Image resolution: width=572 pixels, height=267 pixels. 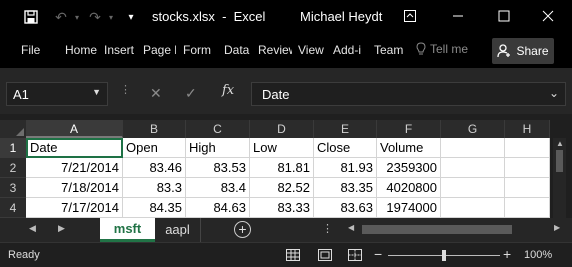 I want to click on save-icon, so click(x=31, y=17).